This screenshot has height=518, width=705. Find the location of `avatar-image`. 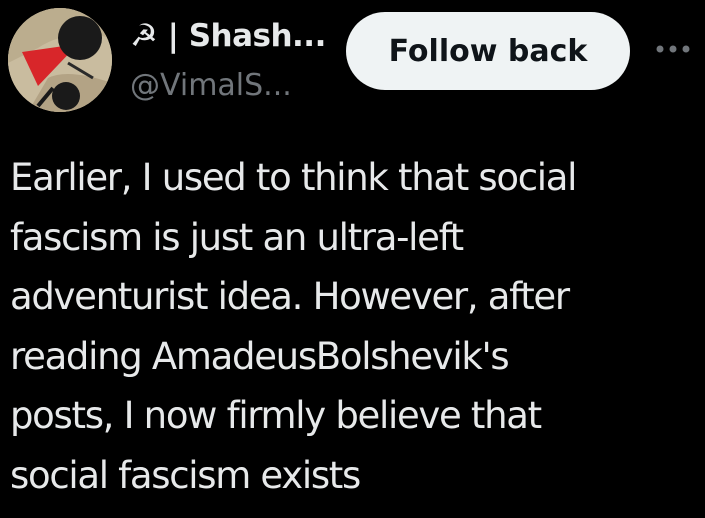

avatar-image is located at coordinates (60, 60).